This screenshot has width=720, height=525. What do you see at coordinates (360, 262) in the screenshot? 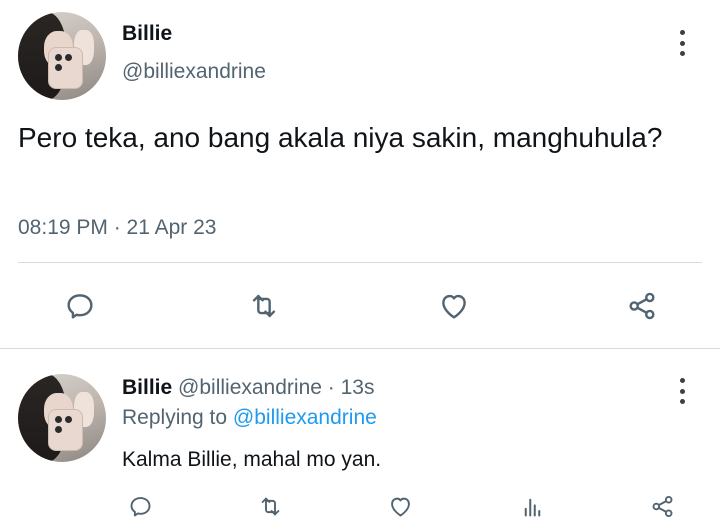
I see `divider` at bounding box center [360, 262].